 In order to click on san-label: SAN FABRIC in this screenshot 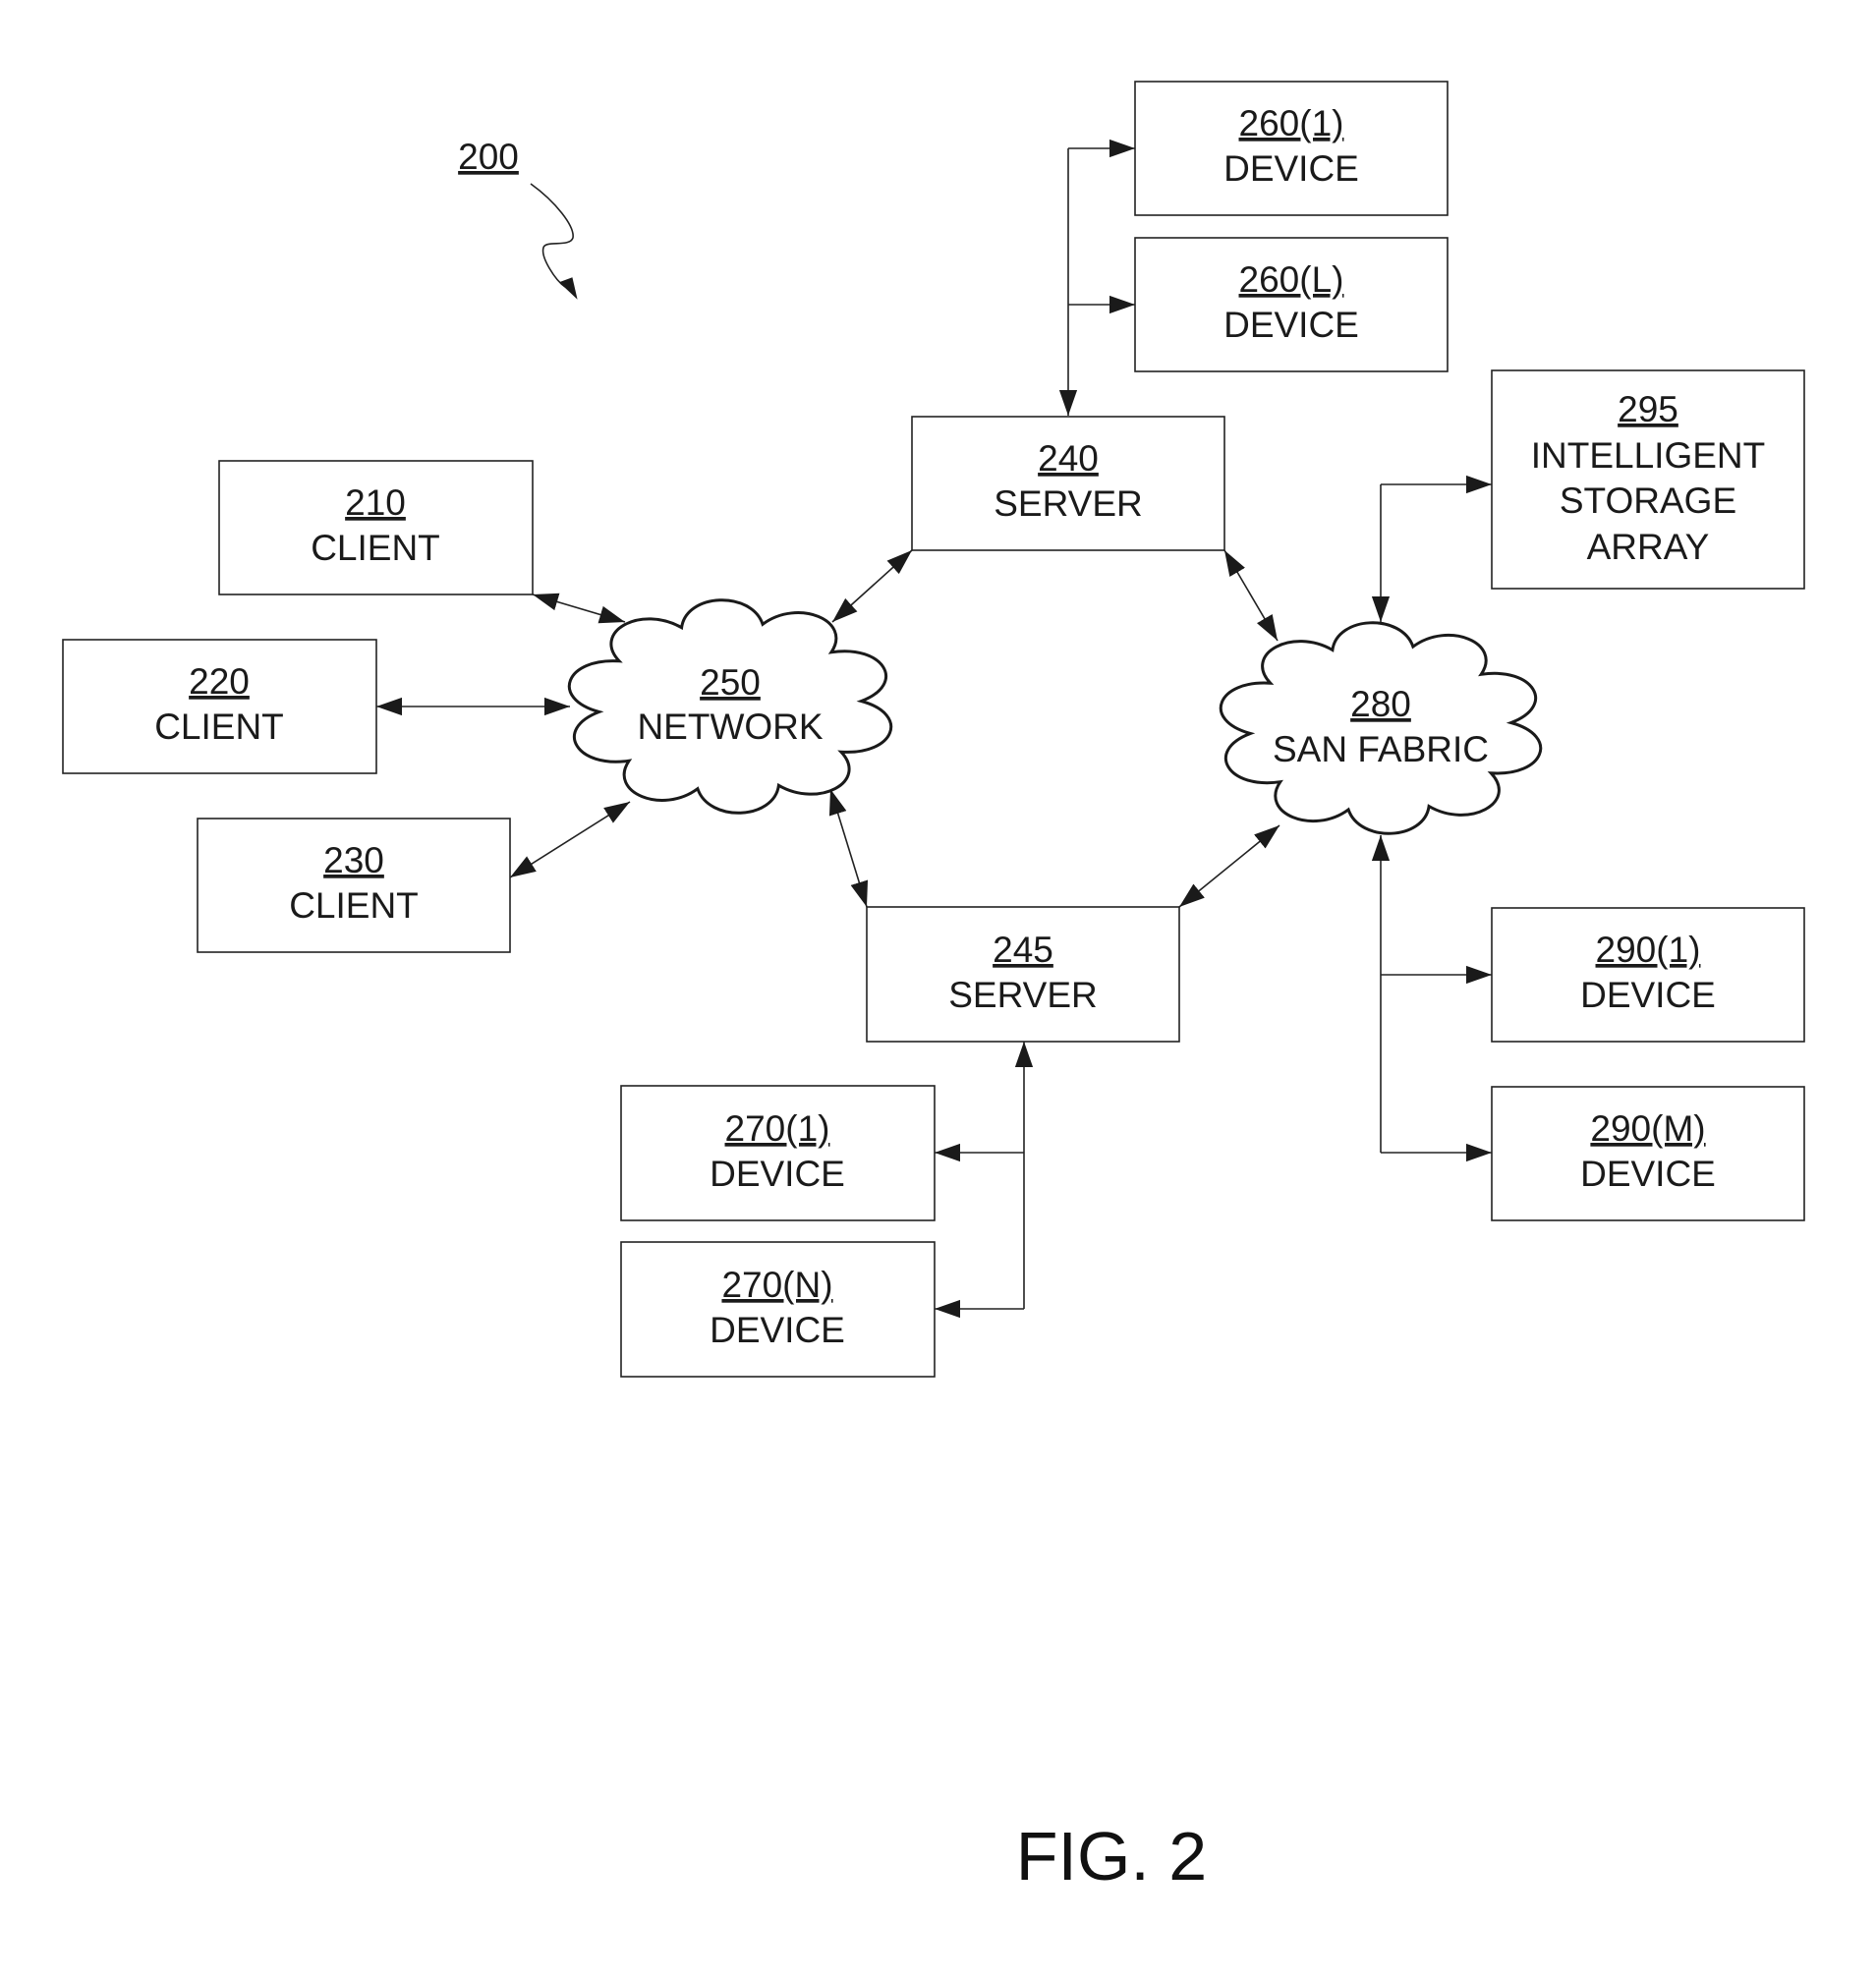, I will do `click(1381, 749)`.